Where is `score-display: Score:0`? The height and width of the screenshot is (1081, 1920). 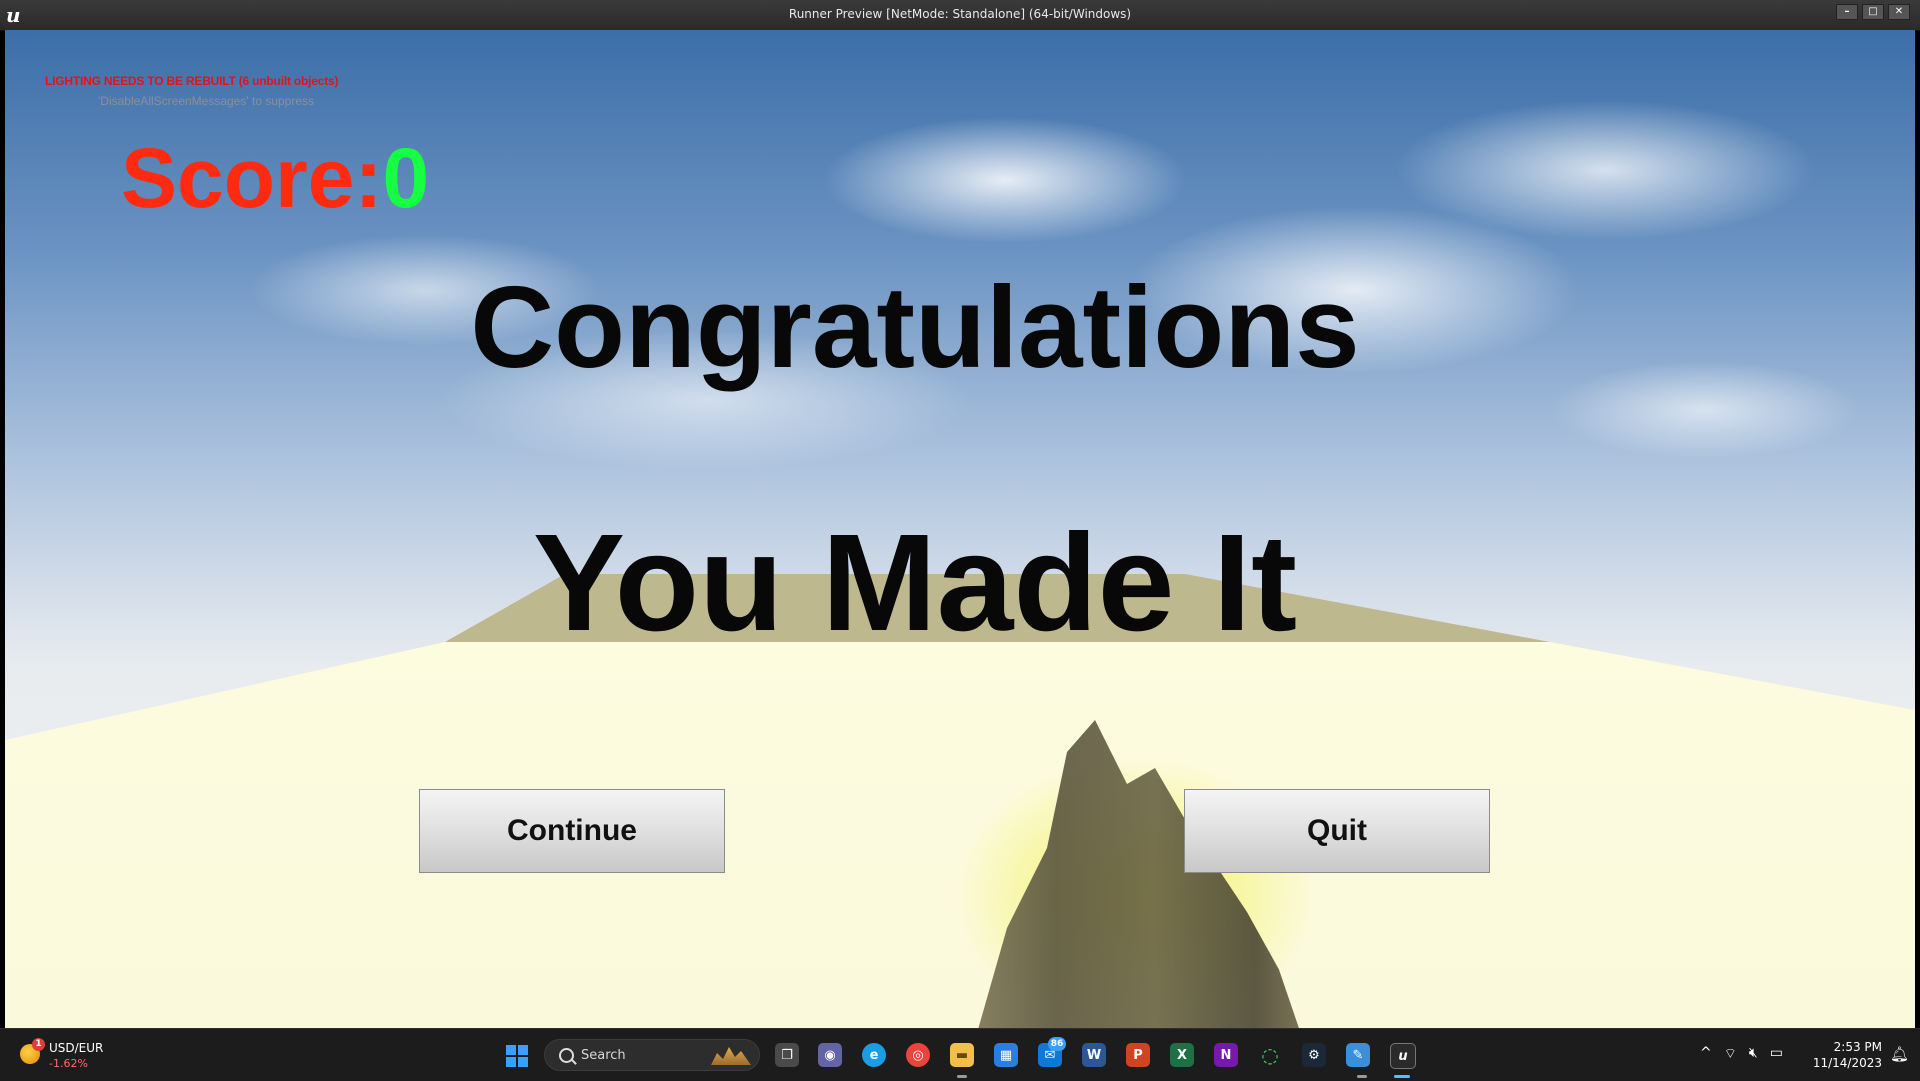 score-display: Score:0 is located at coordinates (275, 178).